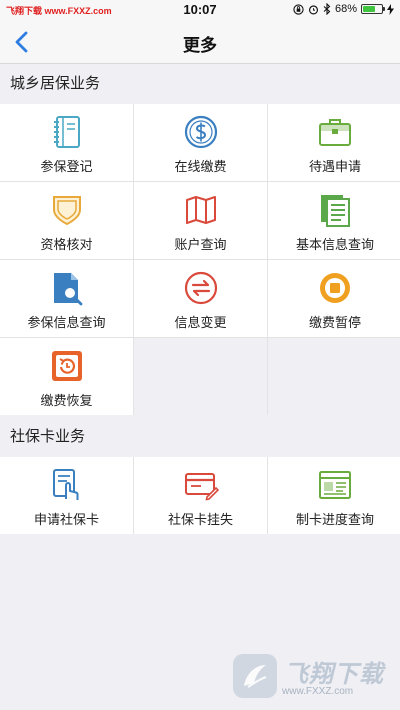 The width and height of the screenshot is (400, 710). What do you see at coordinates (66, 322) in the screenshot?
I see `grid-item-label: 参保信息查询` at bounding box center [66, 322].